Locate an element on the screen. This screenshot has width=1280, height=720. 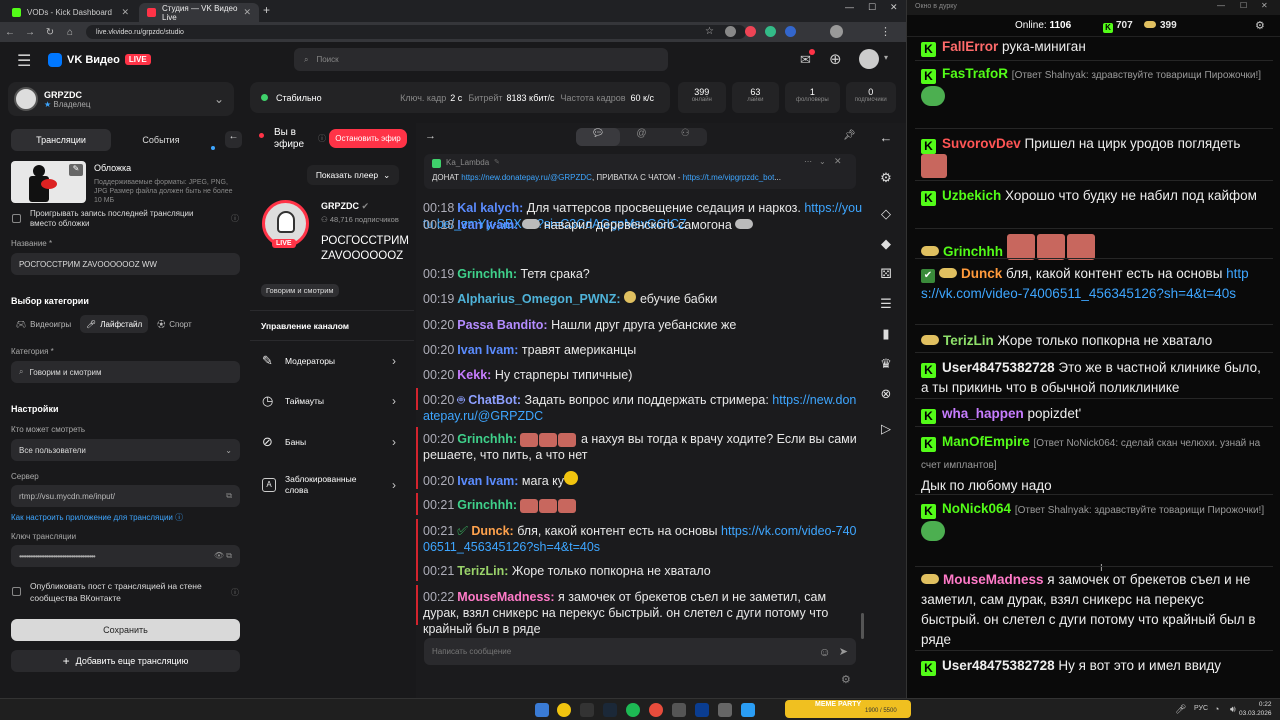
channel-selector: GRPZDC ★ Владелец ⌄ is located at coordinates (121, 99).